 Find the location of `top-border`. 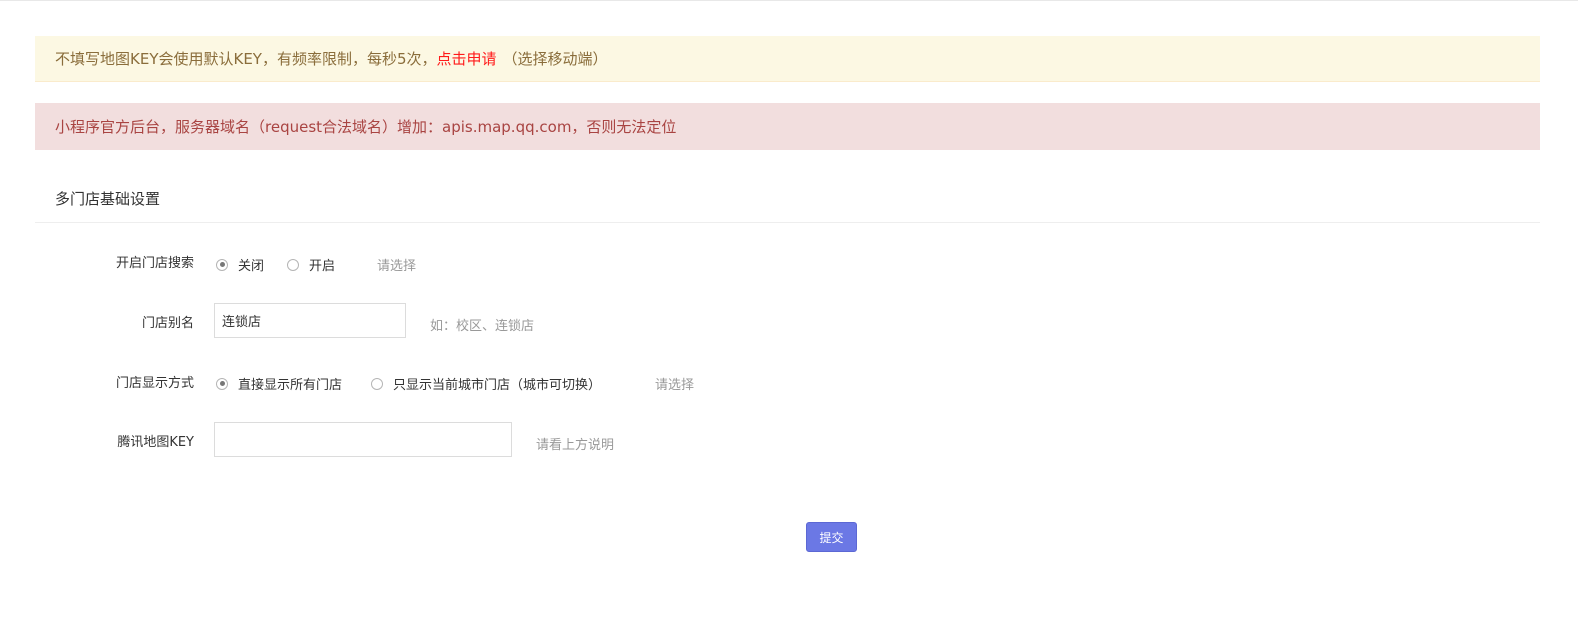

top-border is located at coordinates (789, 0).